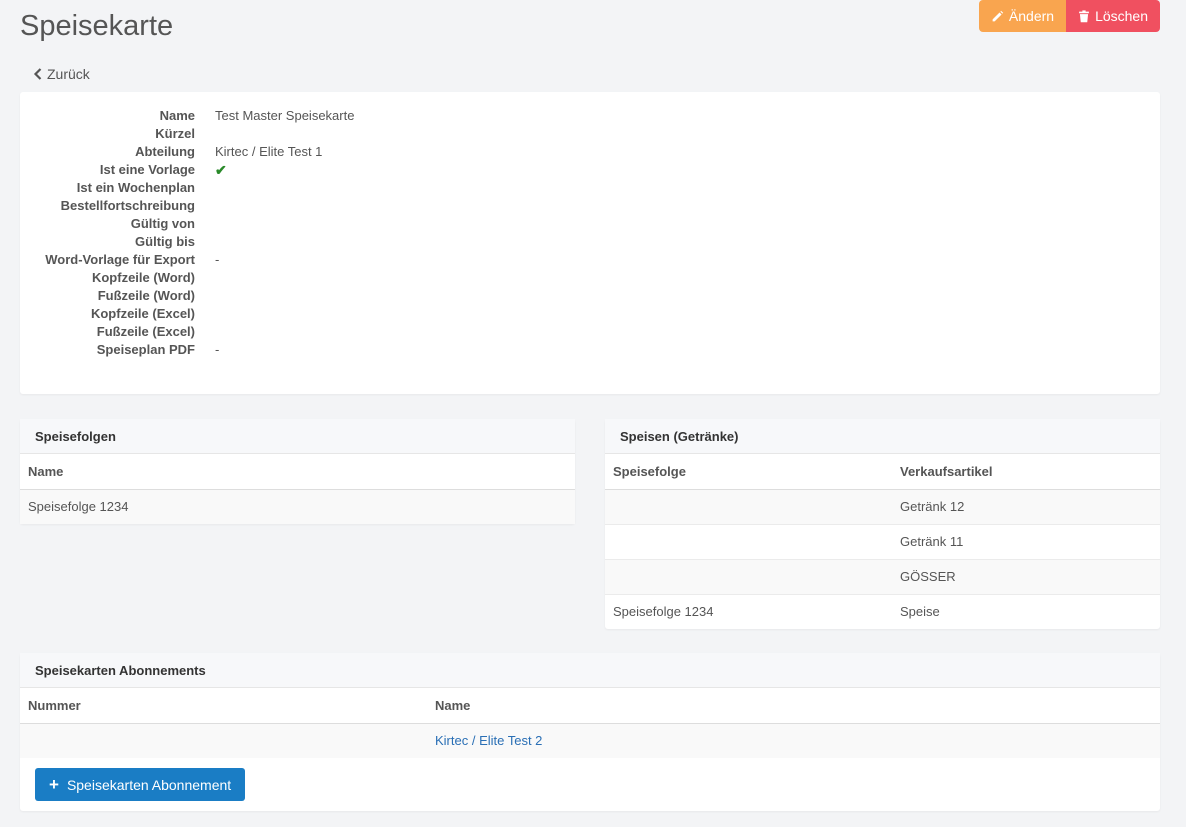  What do you see at coordinates (162, 223) in the screenshot?
I see `detail-label: Gültig von` at bounding box center [162, 223].